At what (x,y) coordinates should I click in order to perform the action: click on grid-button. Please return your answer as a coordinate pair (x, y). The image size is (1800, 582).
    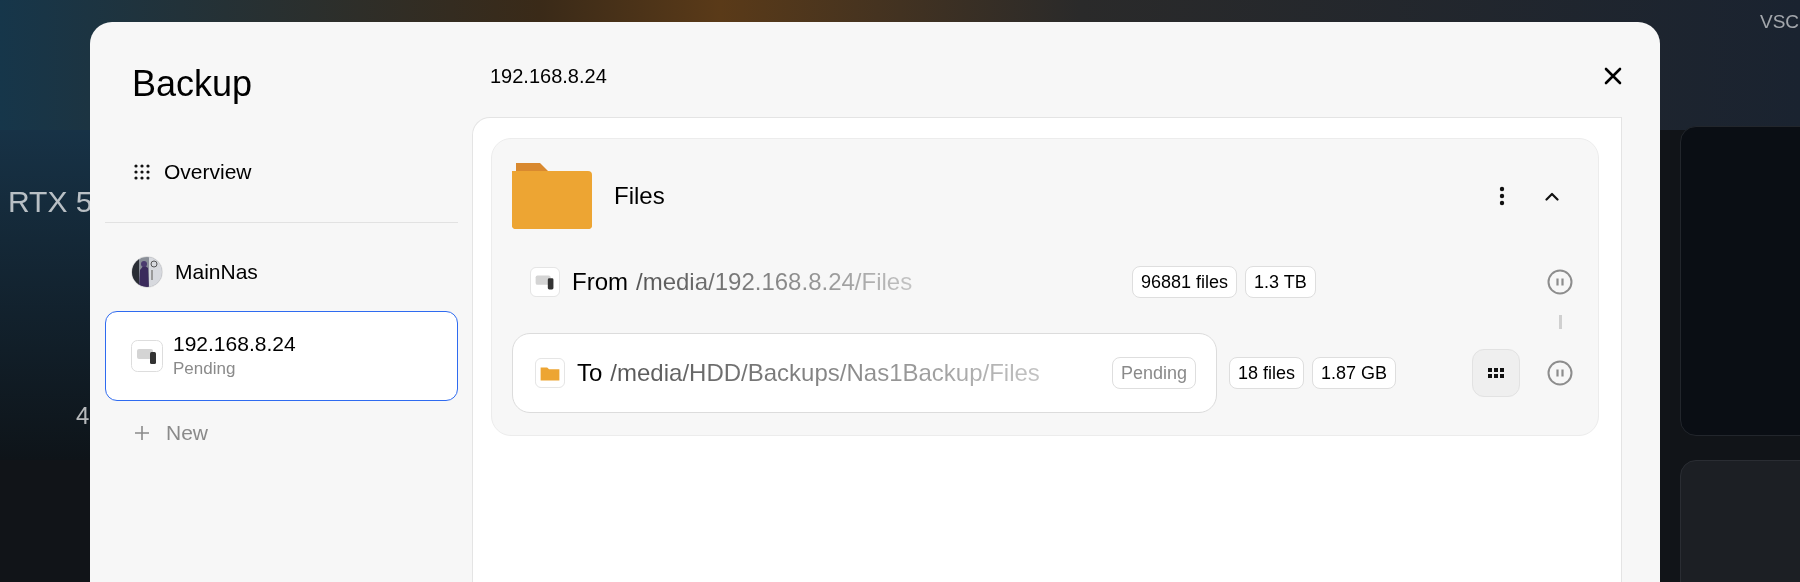
    Looking at the image, I should click on (1496, 373).